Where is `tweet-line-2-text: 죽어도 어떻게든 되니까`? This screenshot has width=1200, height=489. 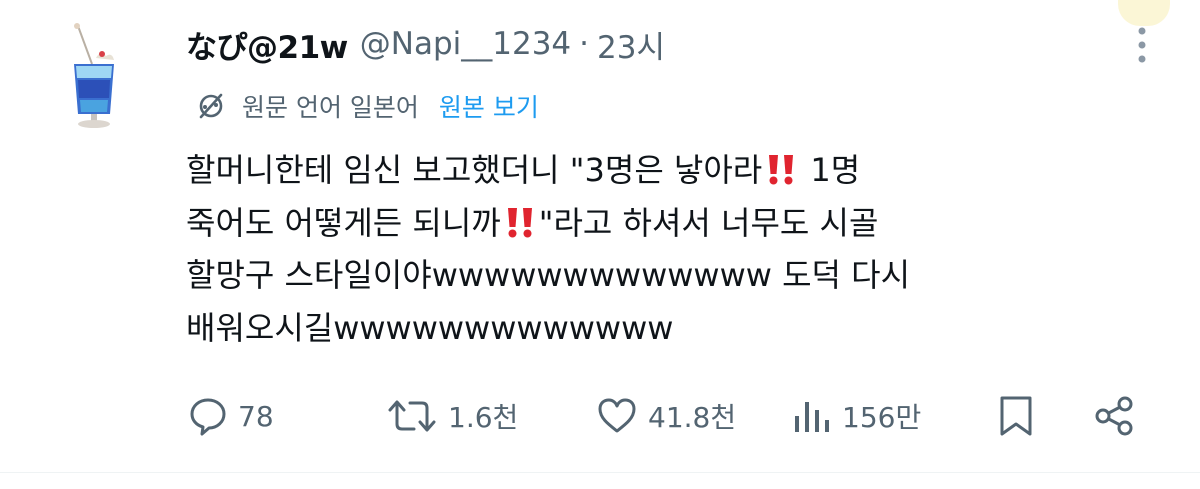
tweet-line-2-text: 죽어도 어떻게든 되니까 is located at coordinates (343, 222).